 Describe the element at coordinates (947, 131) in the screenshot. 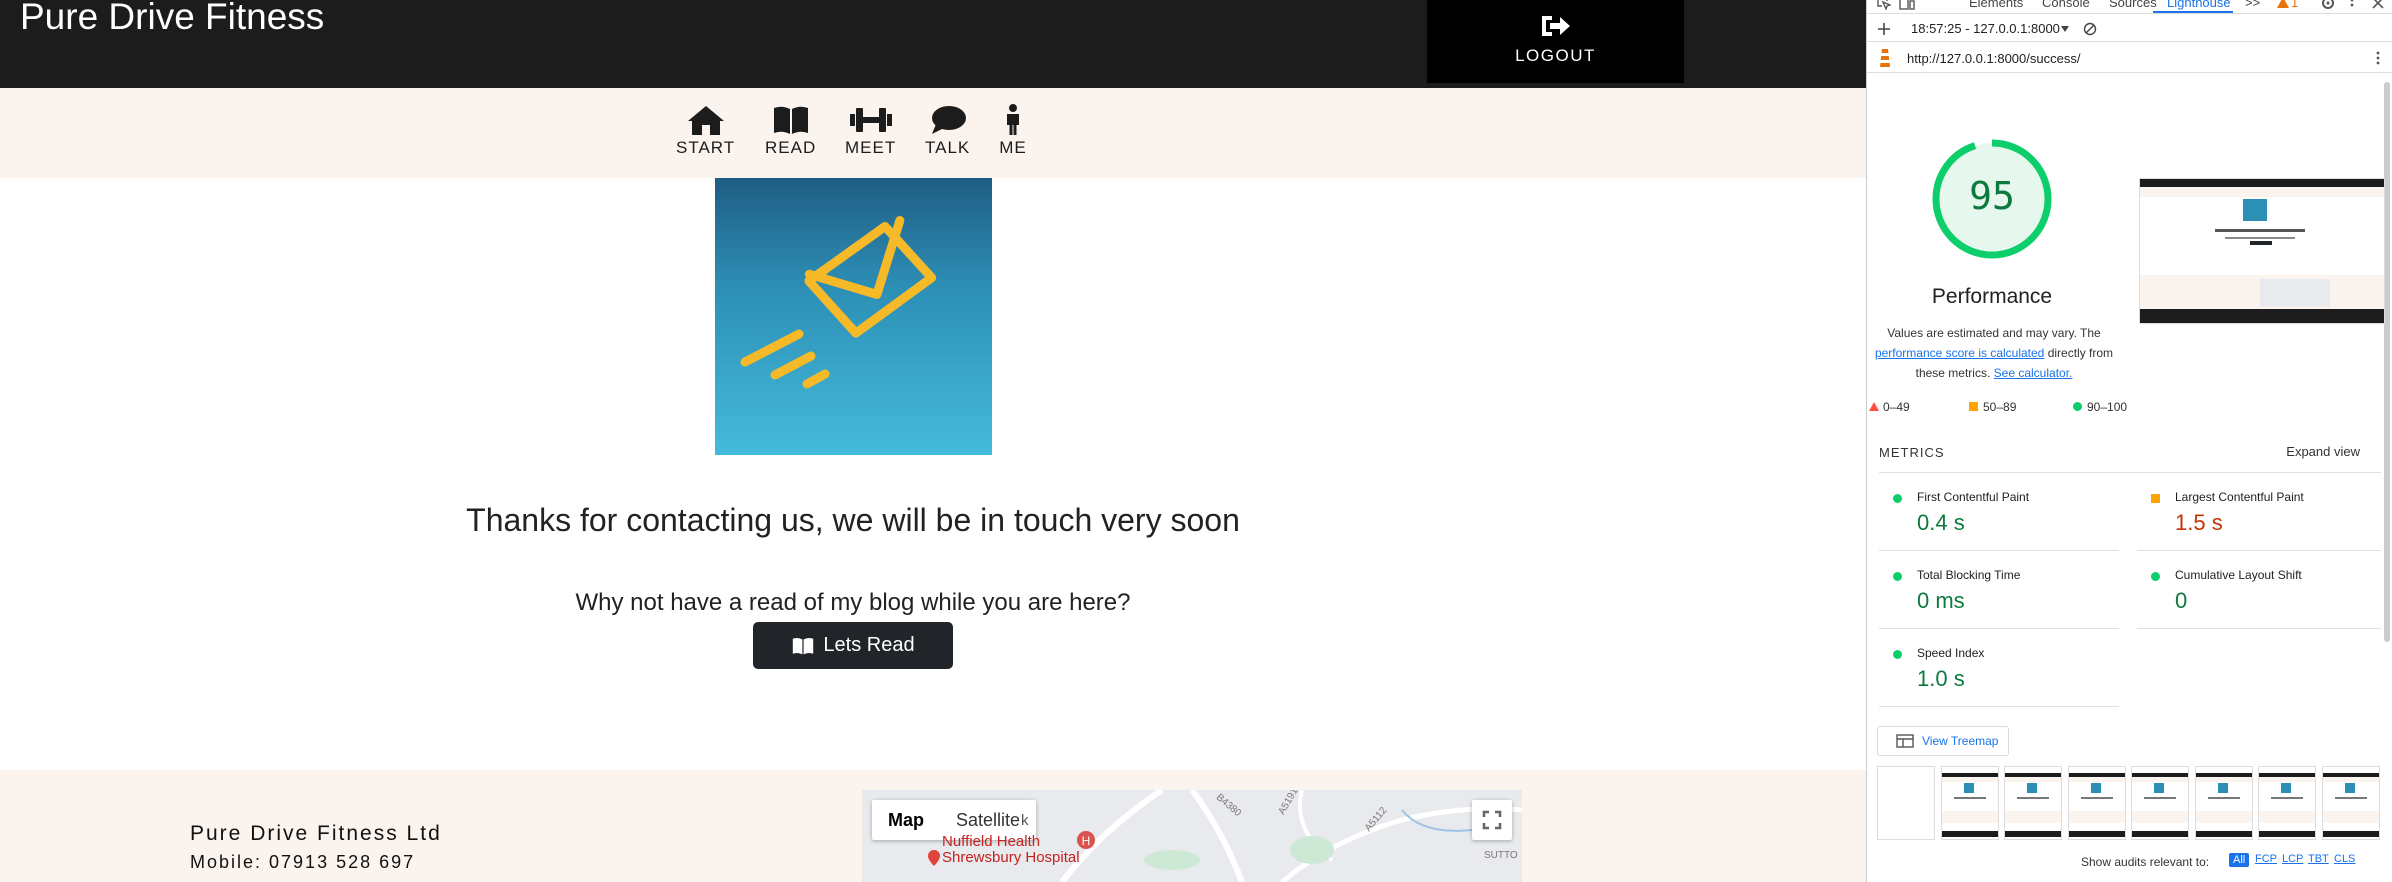

I see `nav-item-talk: TALK` at that location.